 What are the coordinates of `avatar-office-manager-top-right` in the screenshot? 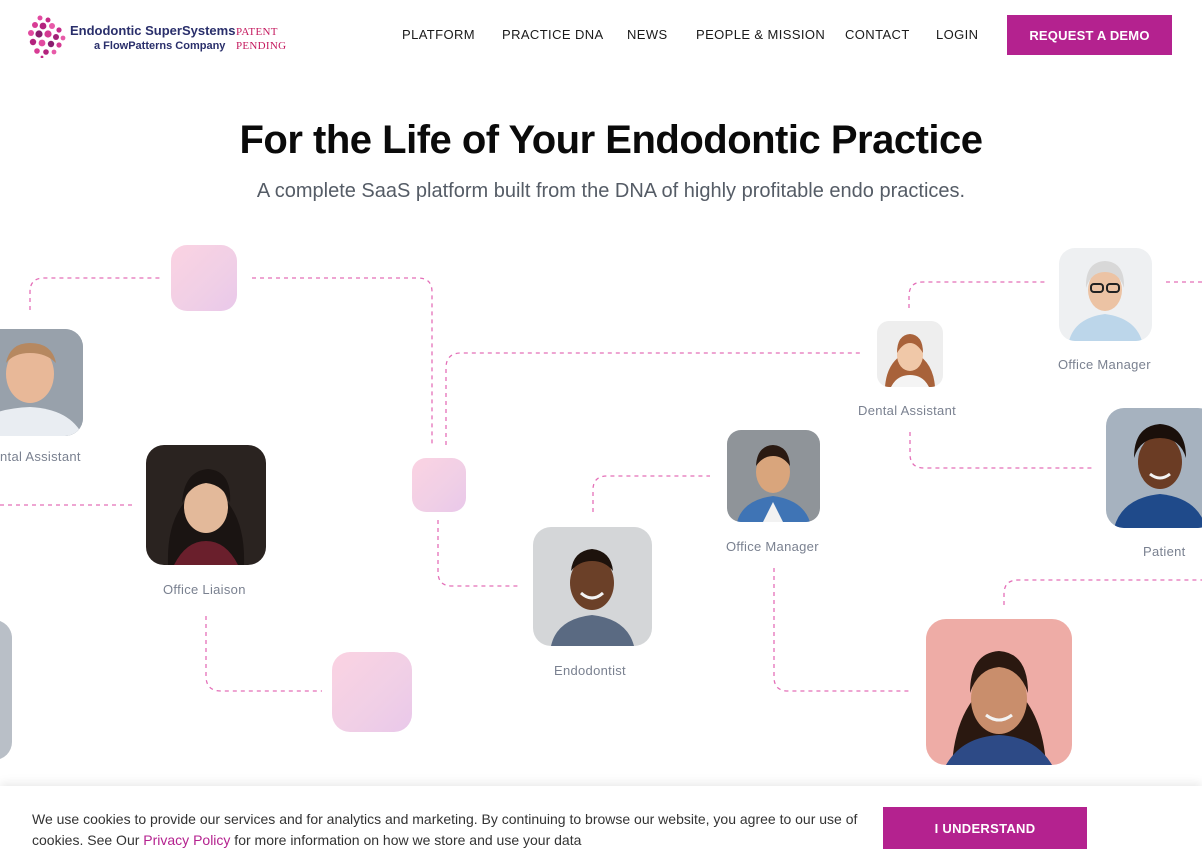 It's located at (1105, 294).